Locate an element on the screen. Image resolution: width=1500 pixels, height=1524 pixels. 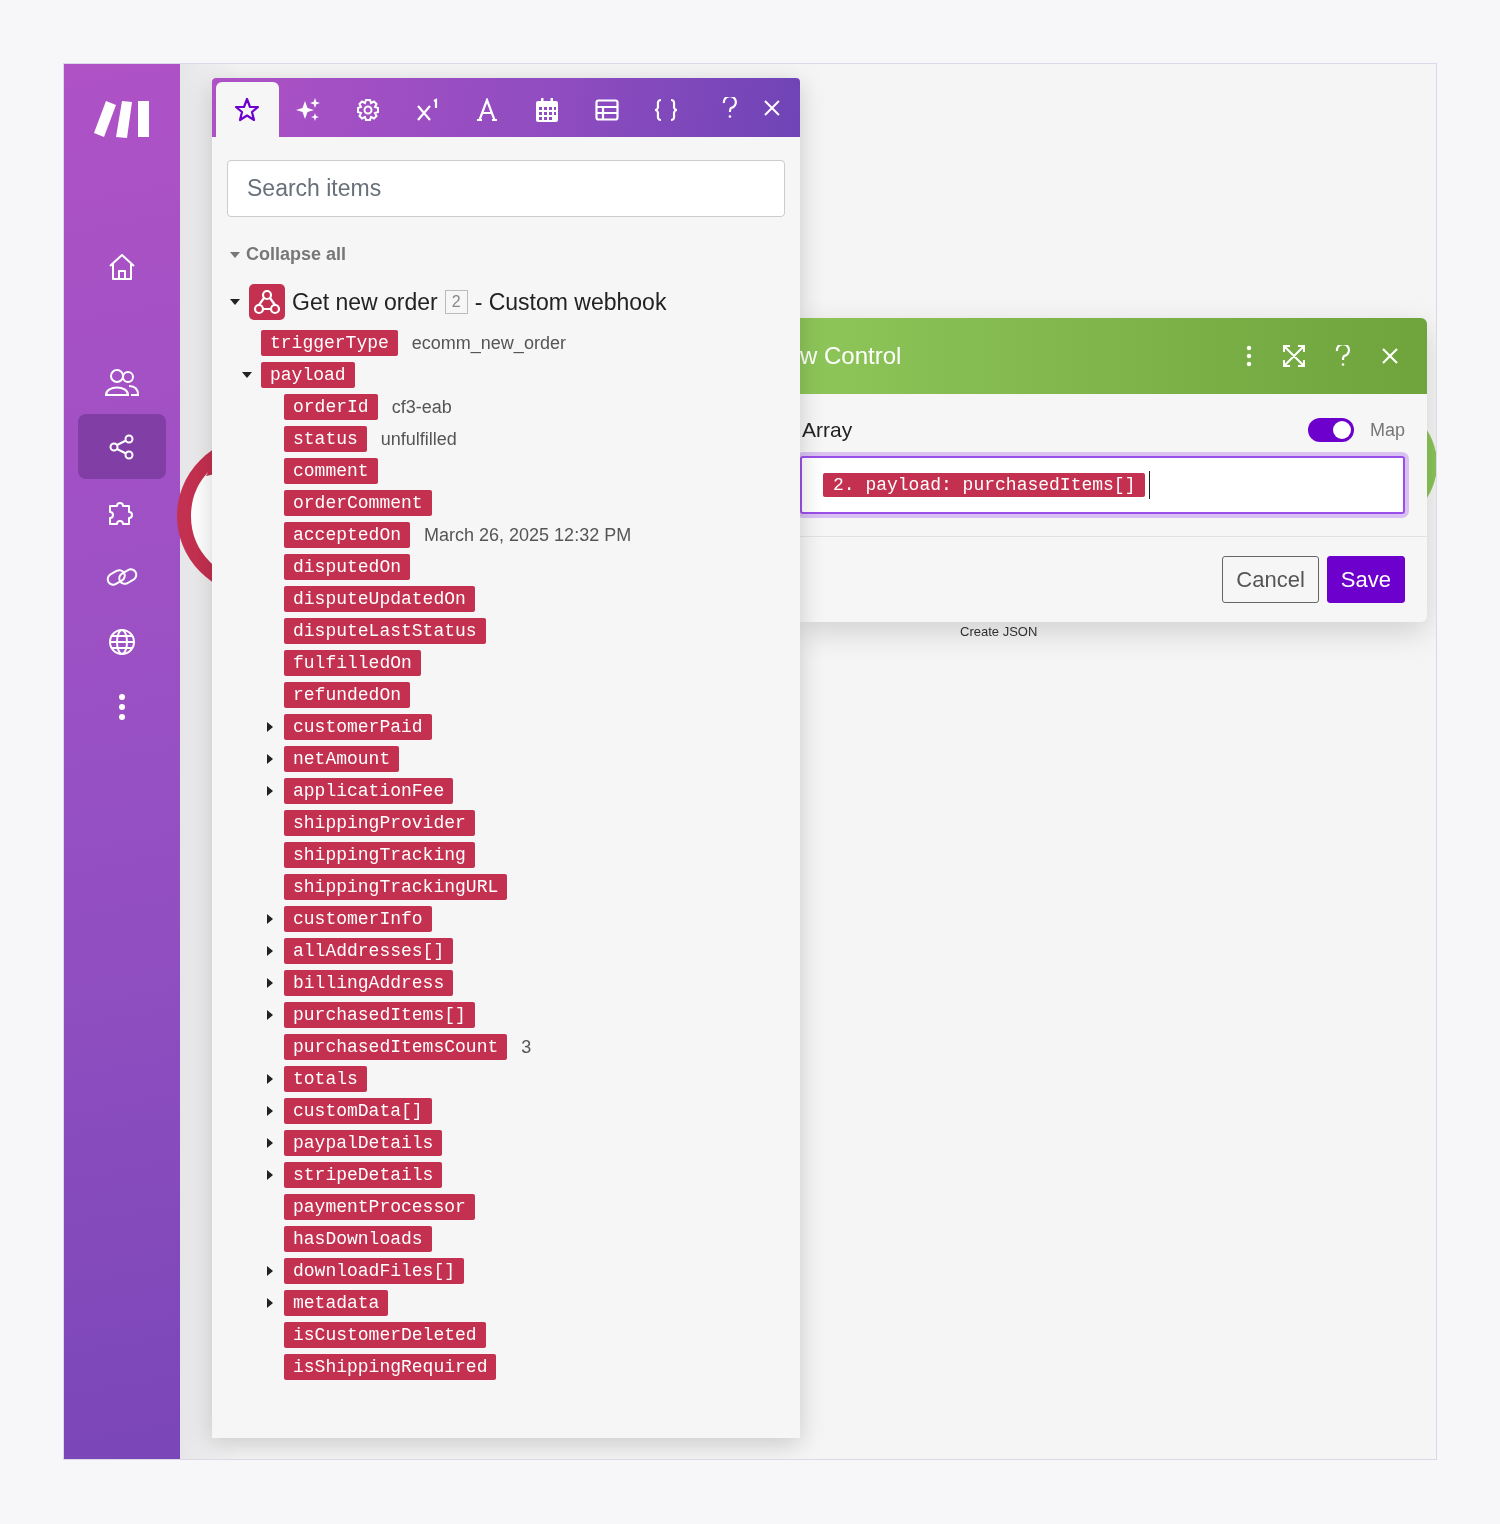
item-tag: isShippingRequired is located at coordinates (390, 1367).